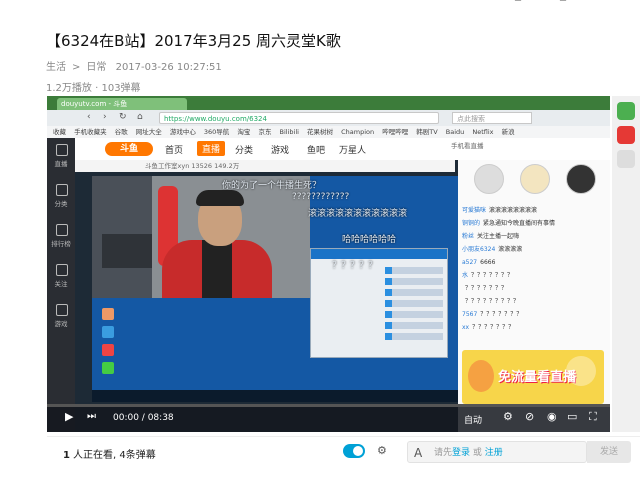  Describe the element at coordinates (461, 453) in the screenshot. I see `login-link: 登录` at that location.